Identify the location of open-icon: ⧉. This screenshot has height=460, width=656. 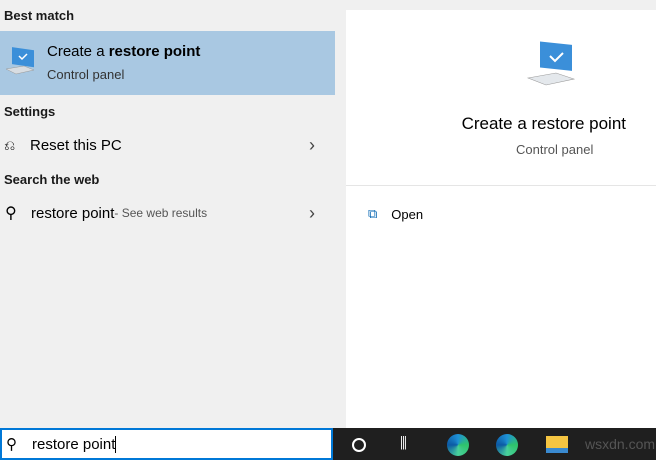
(373, 213).